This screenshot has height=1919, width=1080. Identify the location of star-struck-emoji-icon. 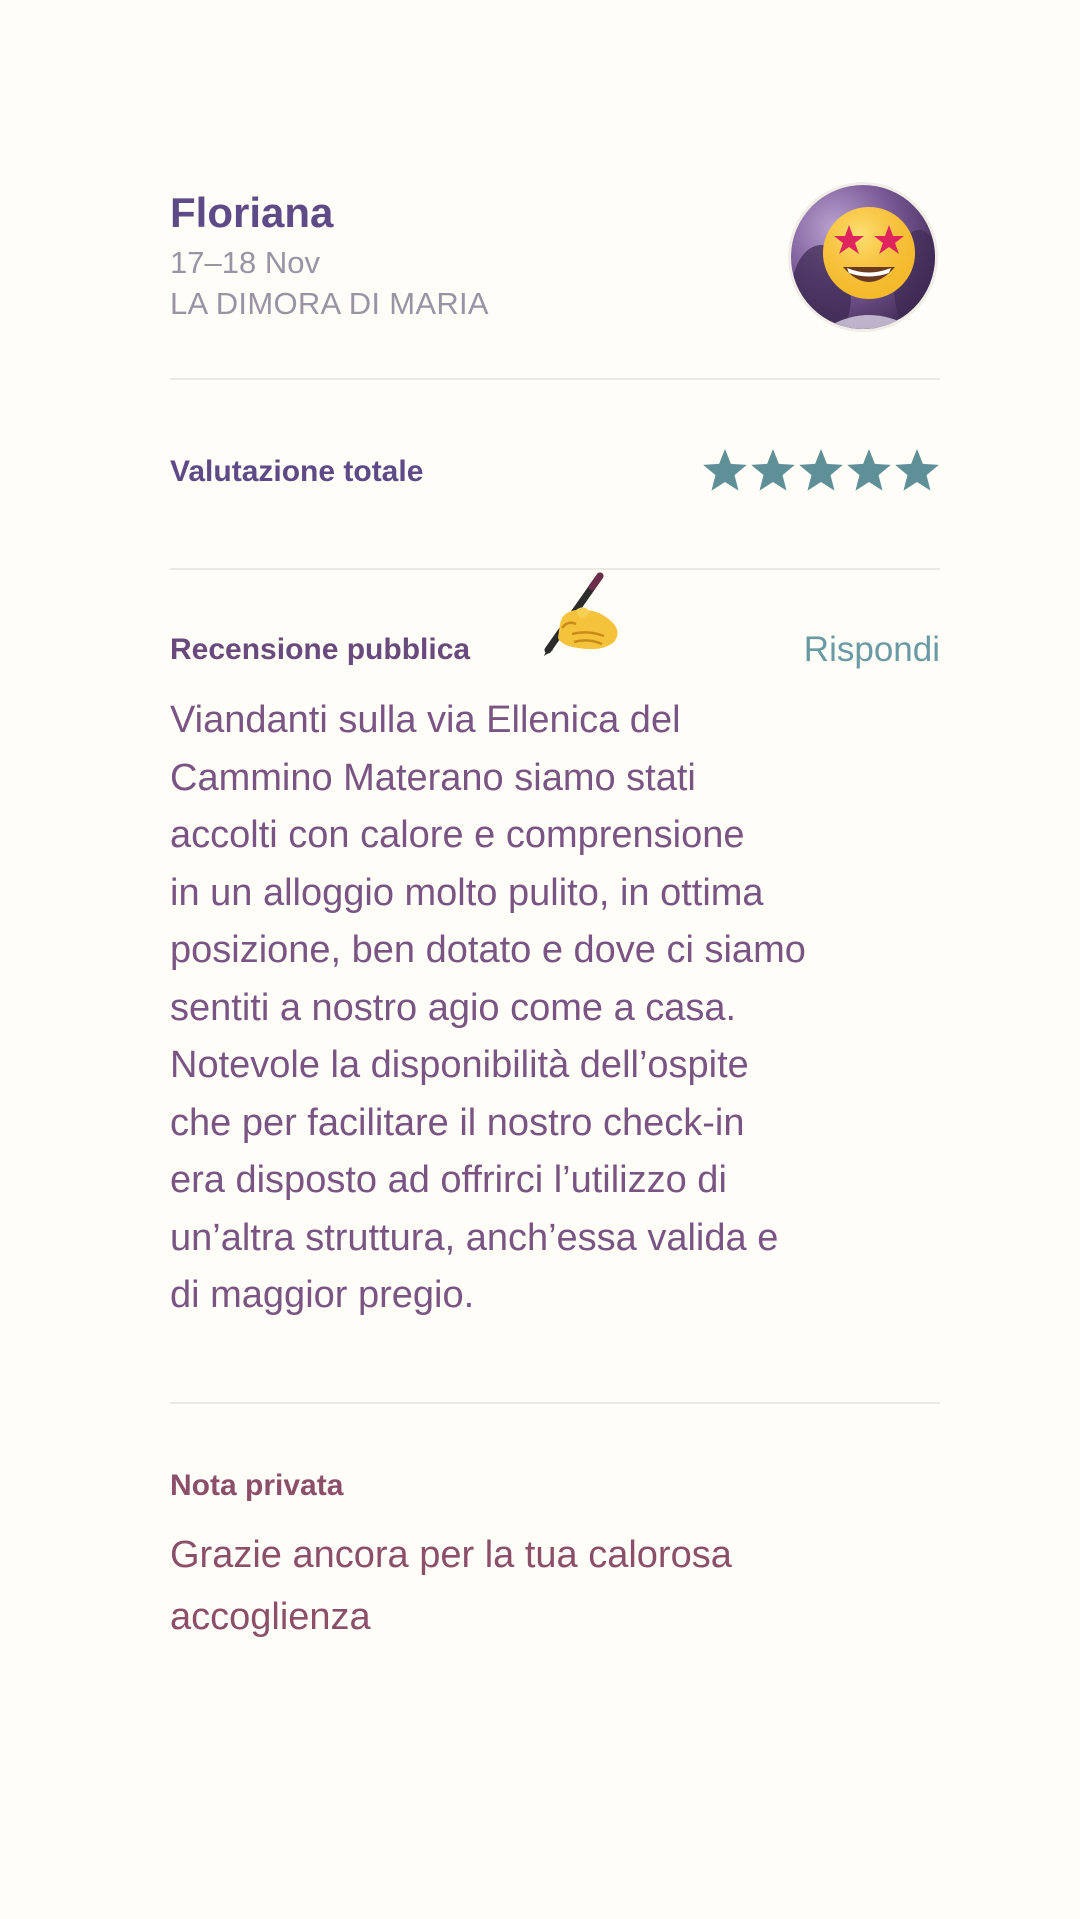
(863, 268).